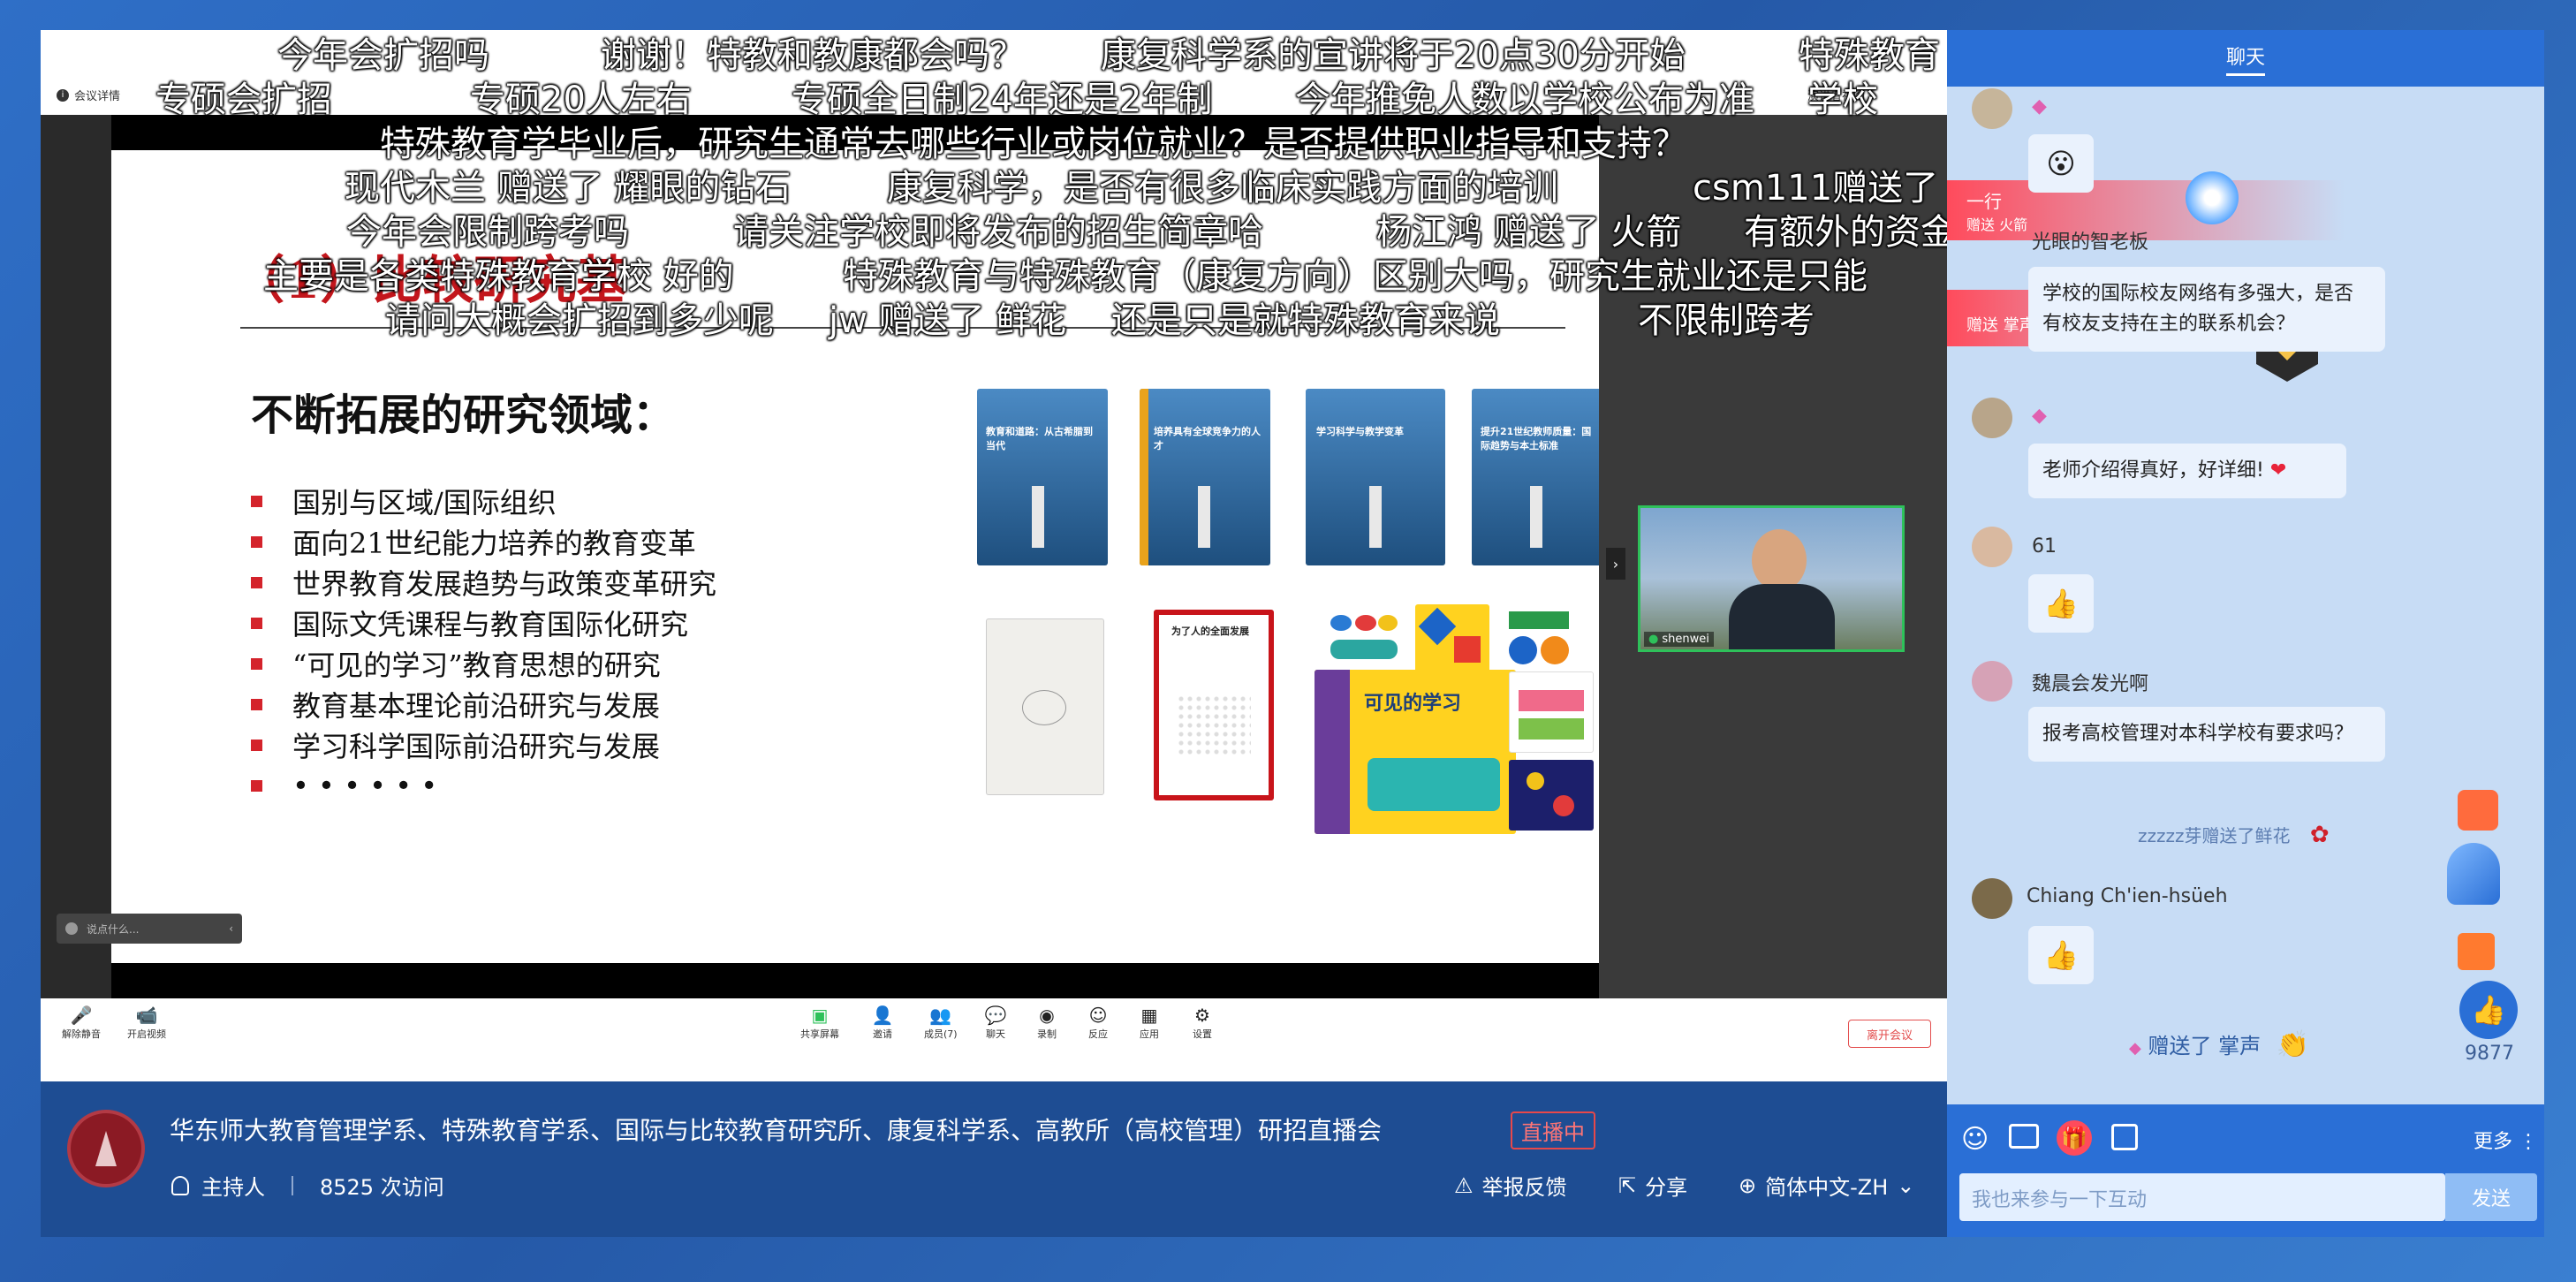  I want to click on chat-bubble-icon, so click(71, 928).